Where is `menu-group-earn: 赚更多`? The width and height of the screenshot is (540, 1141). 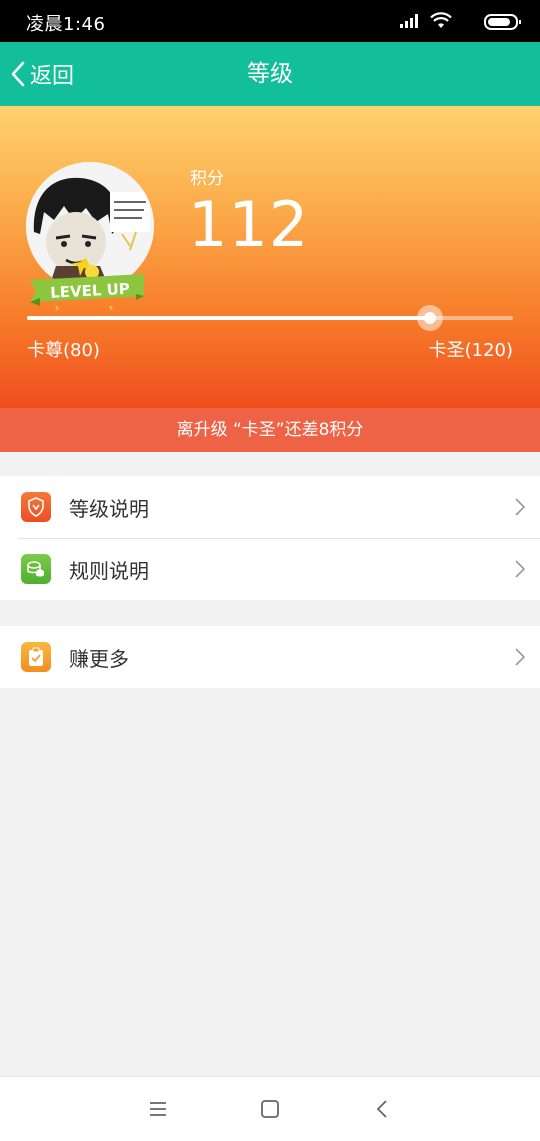
menu-group-earn: 赚更多 is located at coordinates (270, 657).